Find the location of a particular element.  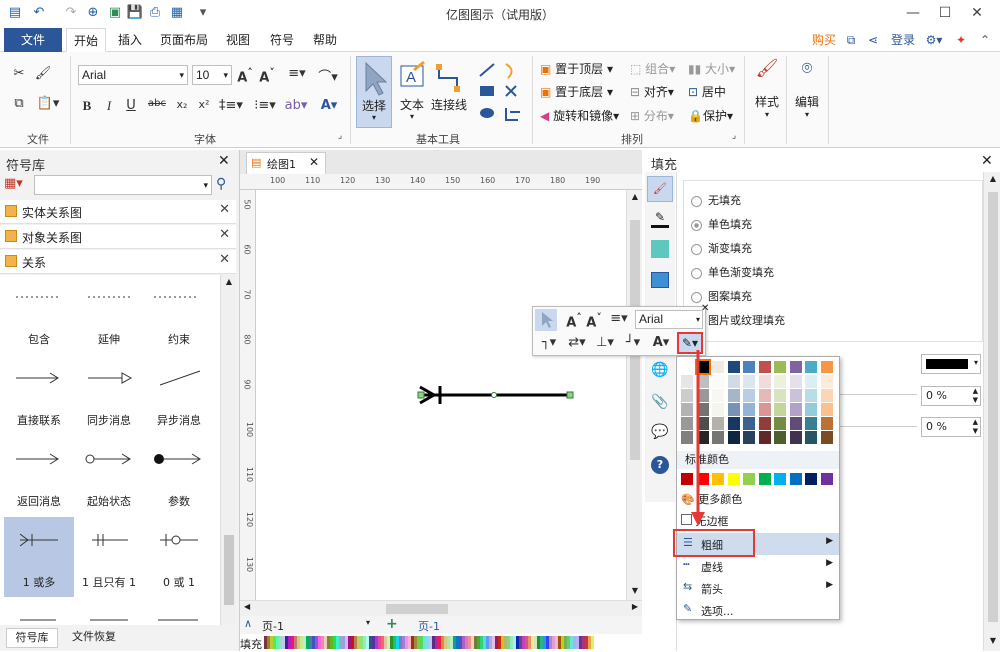

symbol-label: 返回消息 is located at coordinates (39, 501).